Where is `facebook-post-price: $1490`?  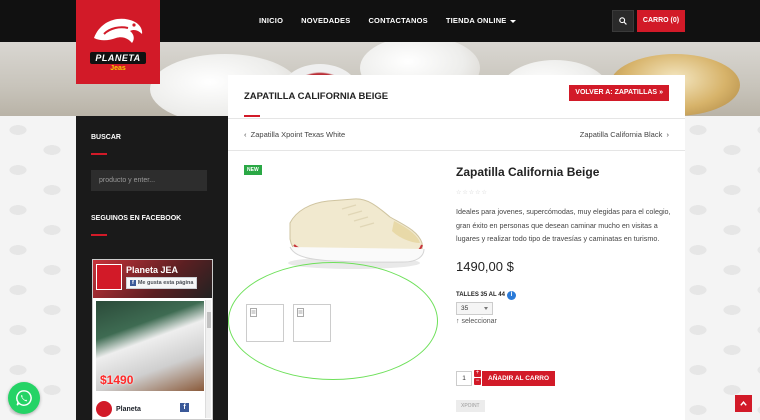 facebook-post-price: $1490 is located at coordinates (117, 380).